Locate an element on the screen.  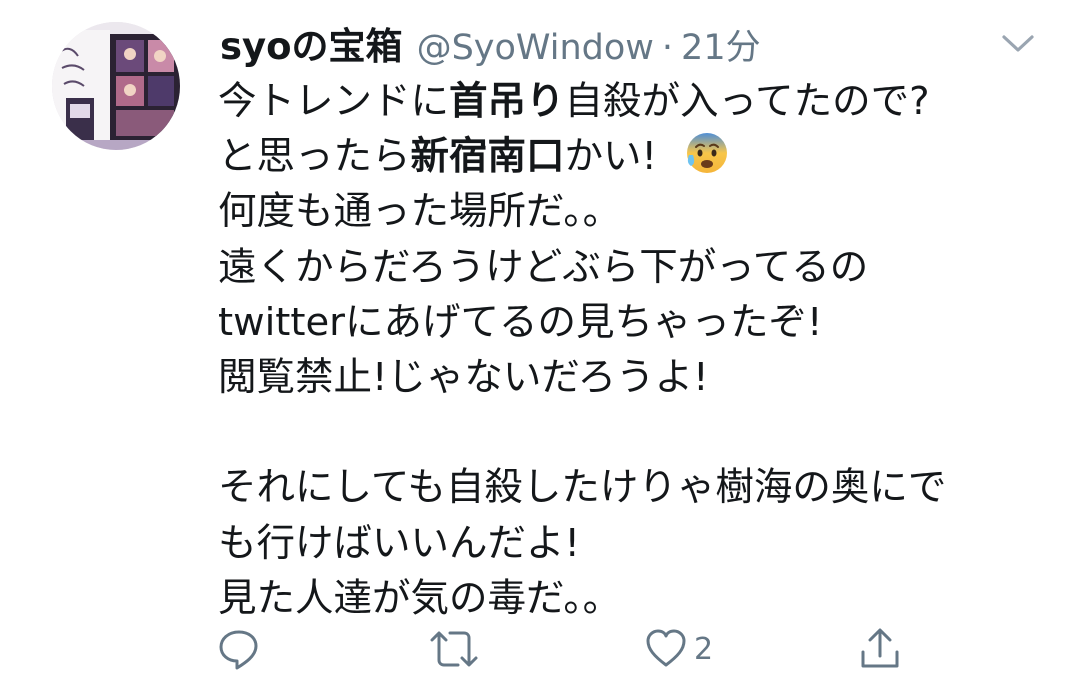
tweet-line: と思ったら新宿南口かい! is located at coordinates (638, 156).